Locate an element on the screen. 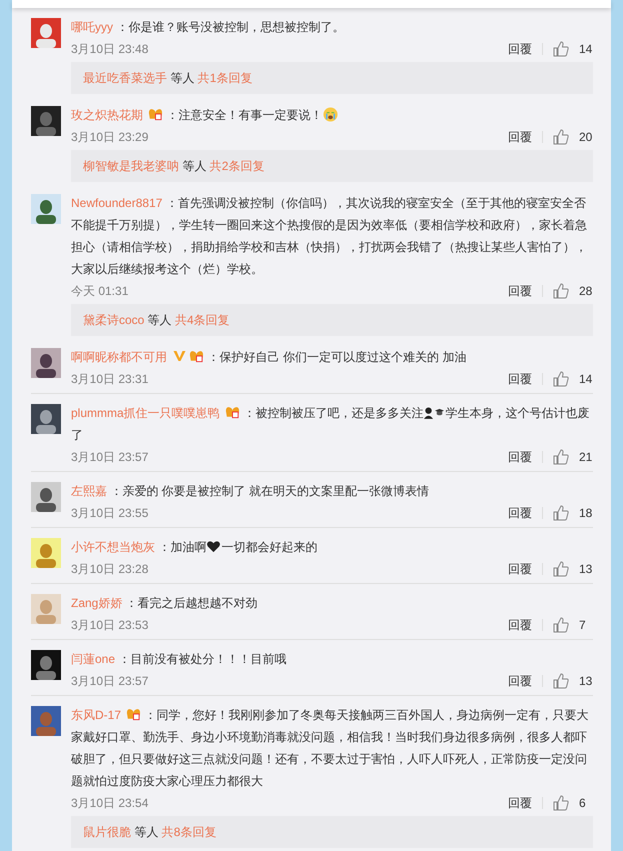 This screenshot has height=851, width=623. comment-text: Zang娇娇 ：看完之后越想越不对劲 is located at coordinates (165, 603).